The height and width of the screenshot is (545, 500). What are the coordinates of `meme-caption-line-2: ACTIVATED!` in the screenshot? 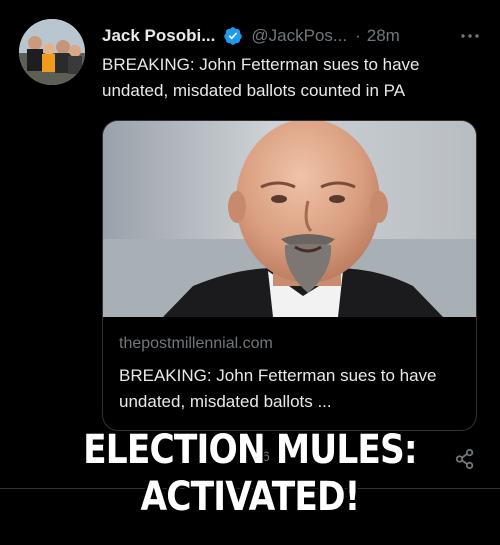 It's located at (250, 497).